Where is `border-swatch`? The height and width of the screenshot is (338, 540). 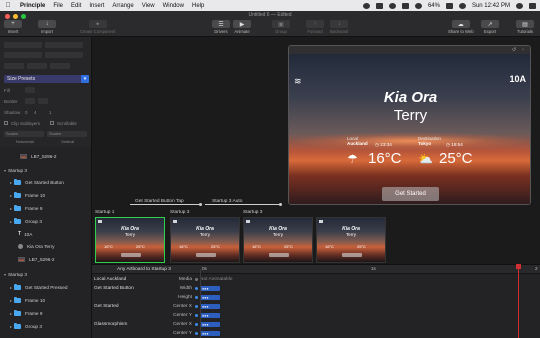 border-swatch is located at coordinates (30, 101).